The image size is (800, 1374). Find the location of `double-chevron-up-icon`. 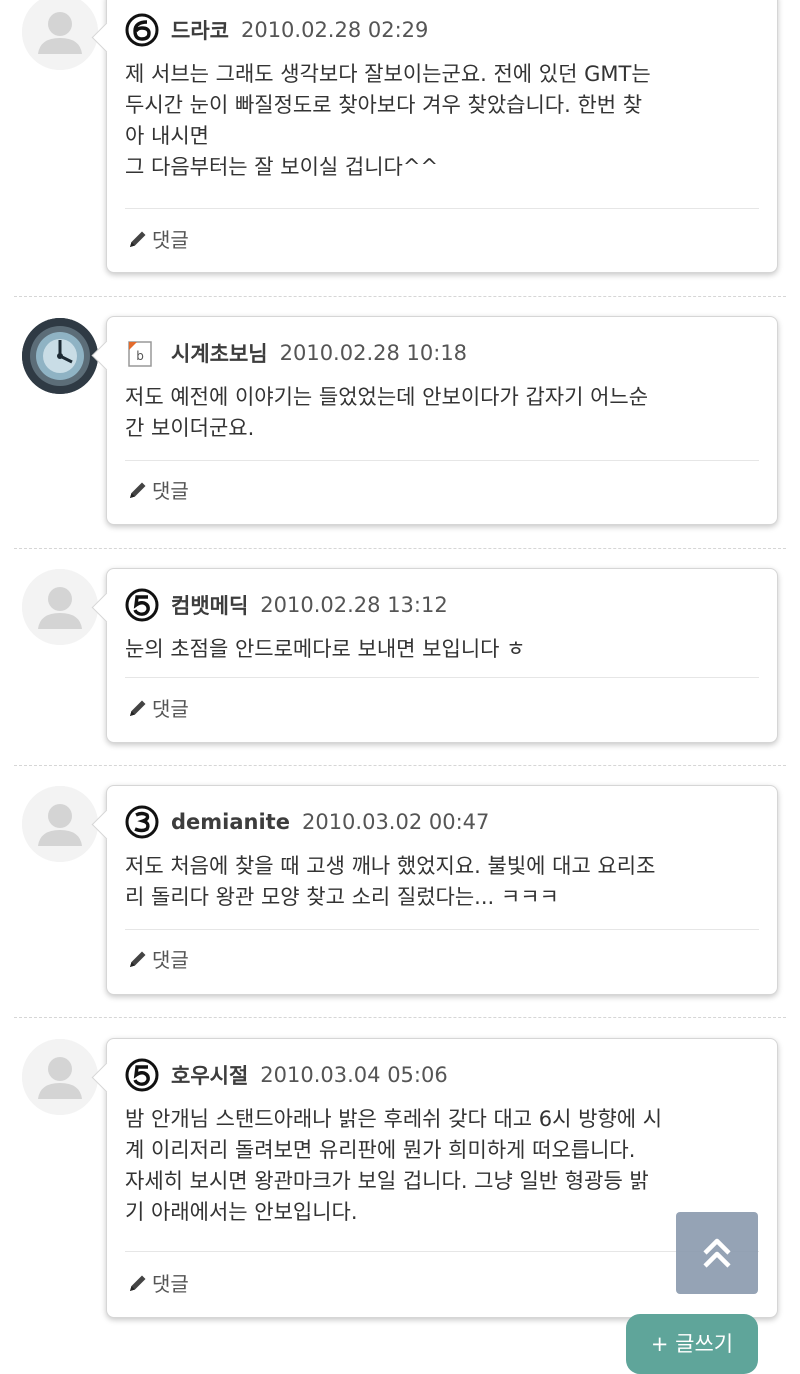

double-chevron-up-icon is located at coordinates (717, 1253).